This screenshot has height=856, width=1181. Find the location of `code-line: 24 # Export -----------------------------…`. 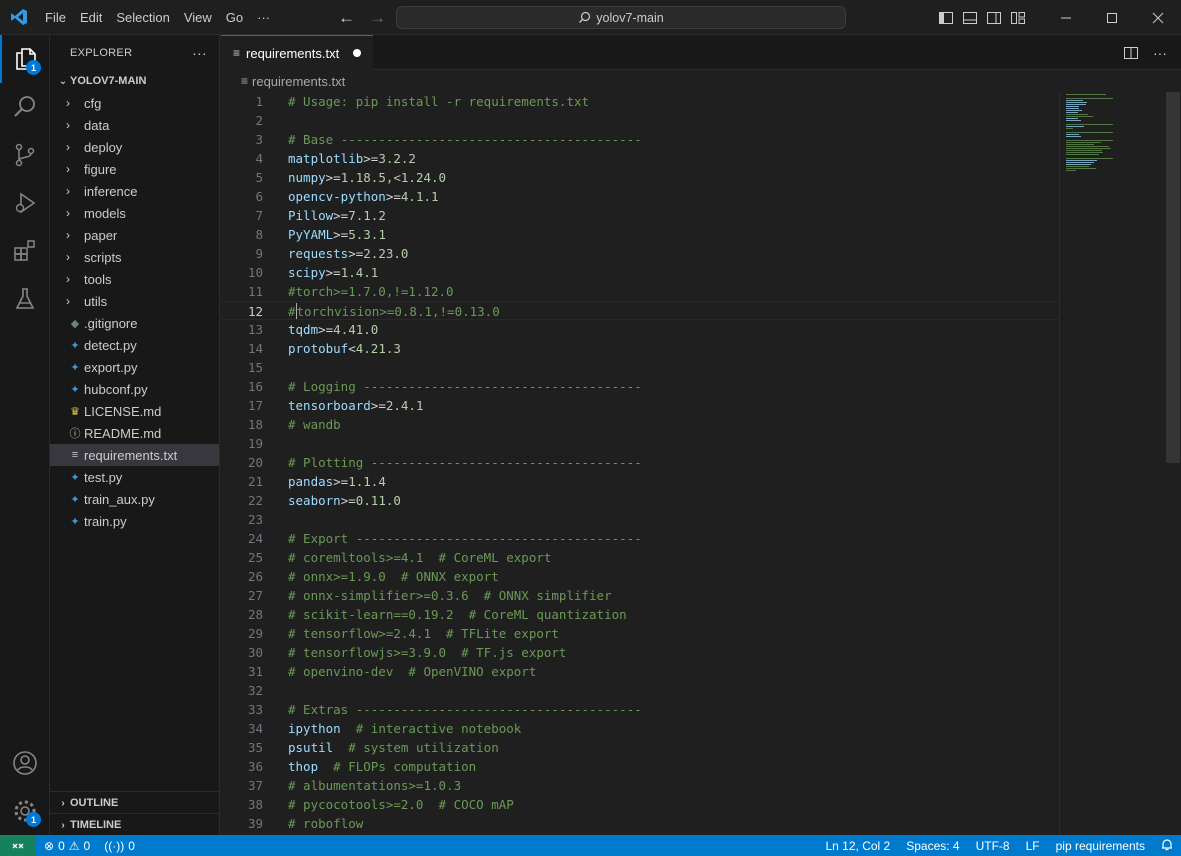

code-line: 24 # Export -----------------------------… is located at coordinates (640, 538).